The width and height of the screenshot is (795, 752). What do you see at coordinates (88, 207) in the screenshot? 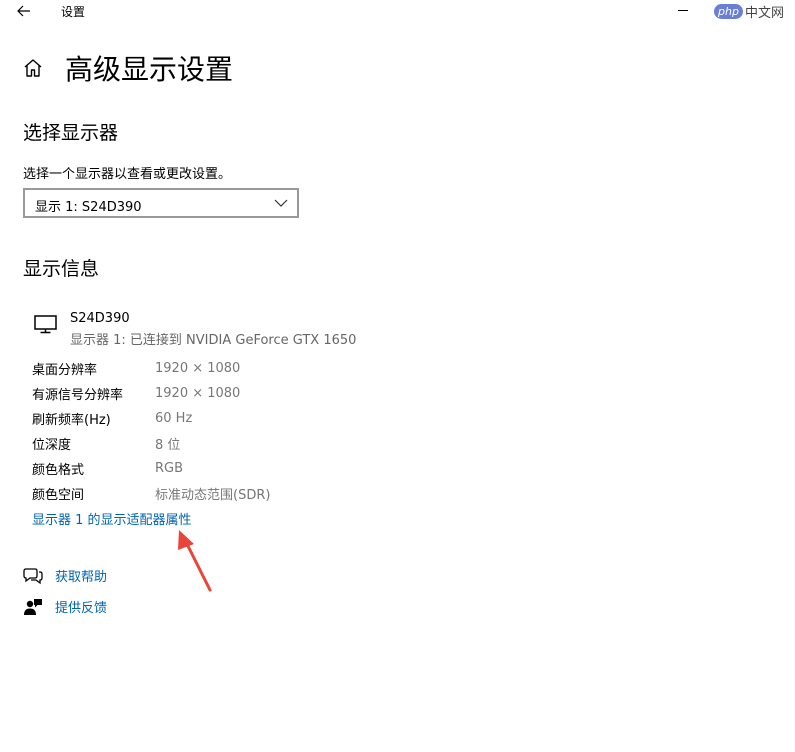
I see `display-select-value: 显示 1: S24D390` at bounding box center [88, 207].